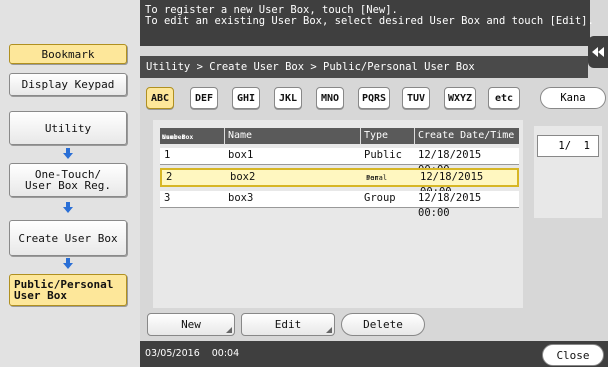  I want to click on tab-etc: etc, so click(504, 98).